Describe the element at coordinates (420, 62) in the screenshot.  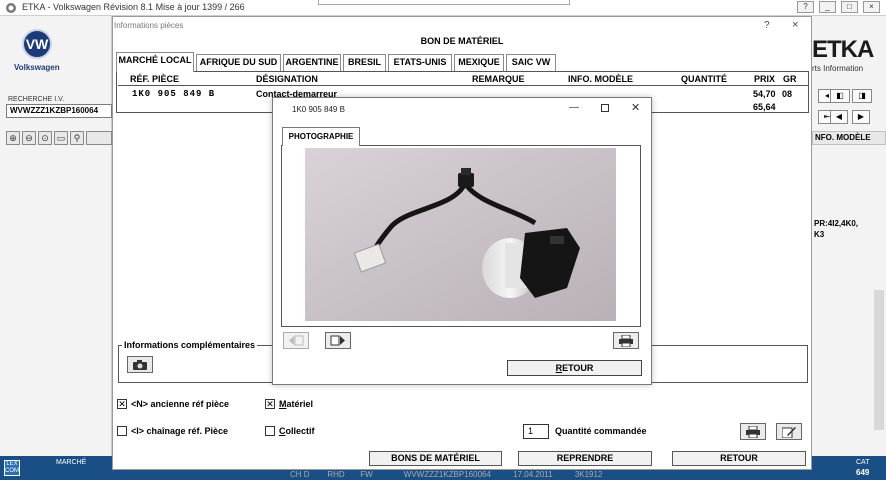
I see `tab-etats-unis: ETATS-UNIS` at that location.